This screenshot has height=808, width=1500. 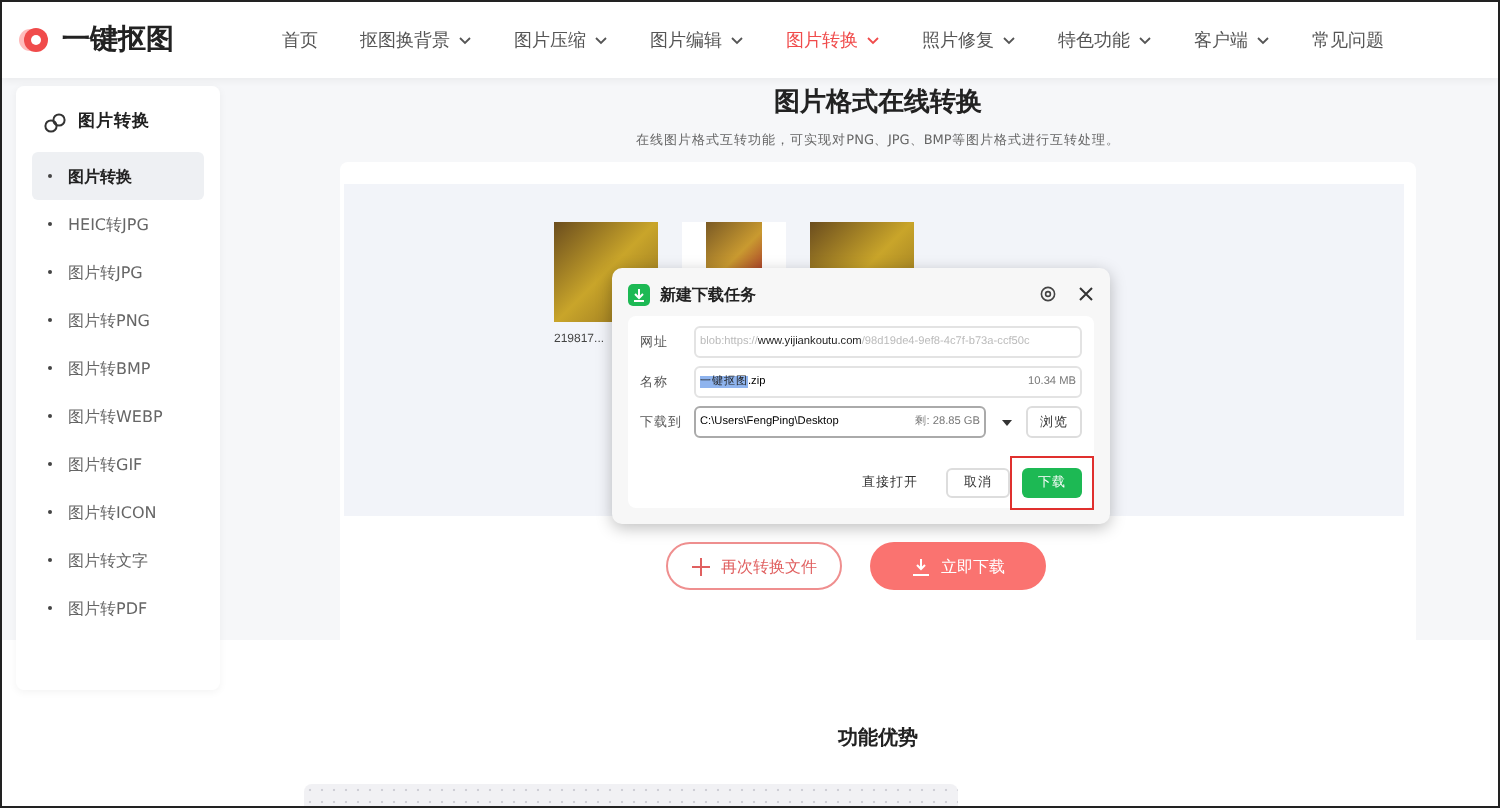 I want to click on convert-icon, so click(x=55, y=122).